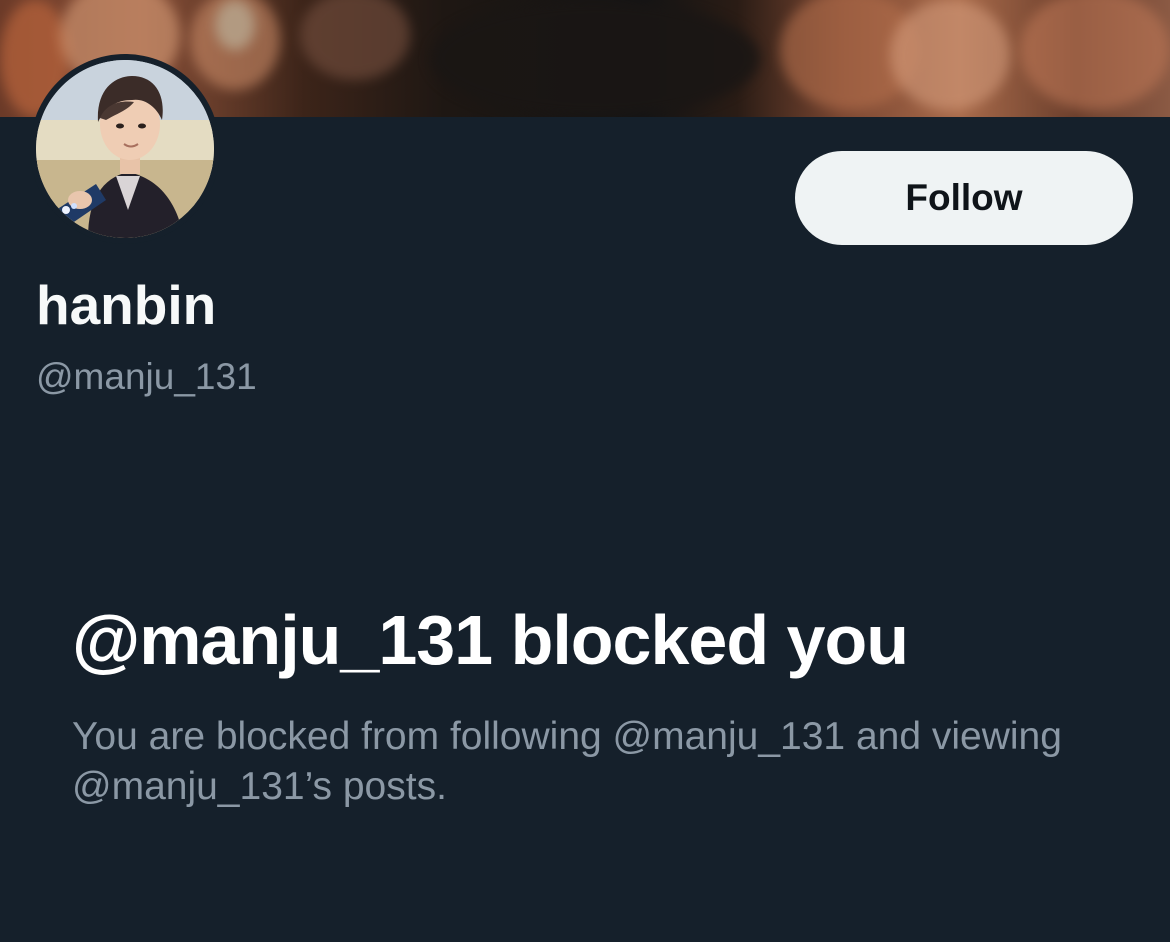  What do you see at coordinates (126, 305) in the screenshot?
I see `profile-display-name: hanbin` at bounding box center [126, 305].